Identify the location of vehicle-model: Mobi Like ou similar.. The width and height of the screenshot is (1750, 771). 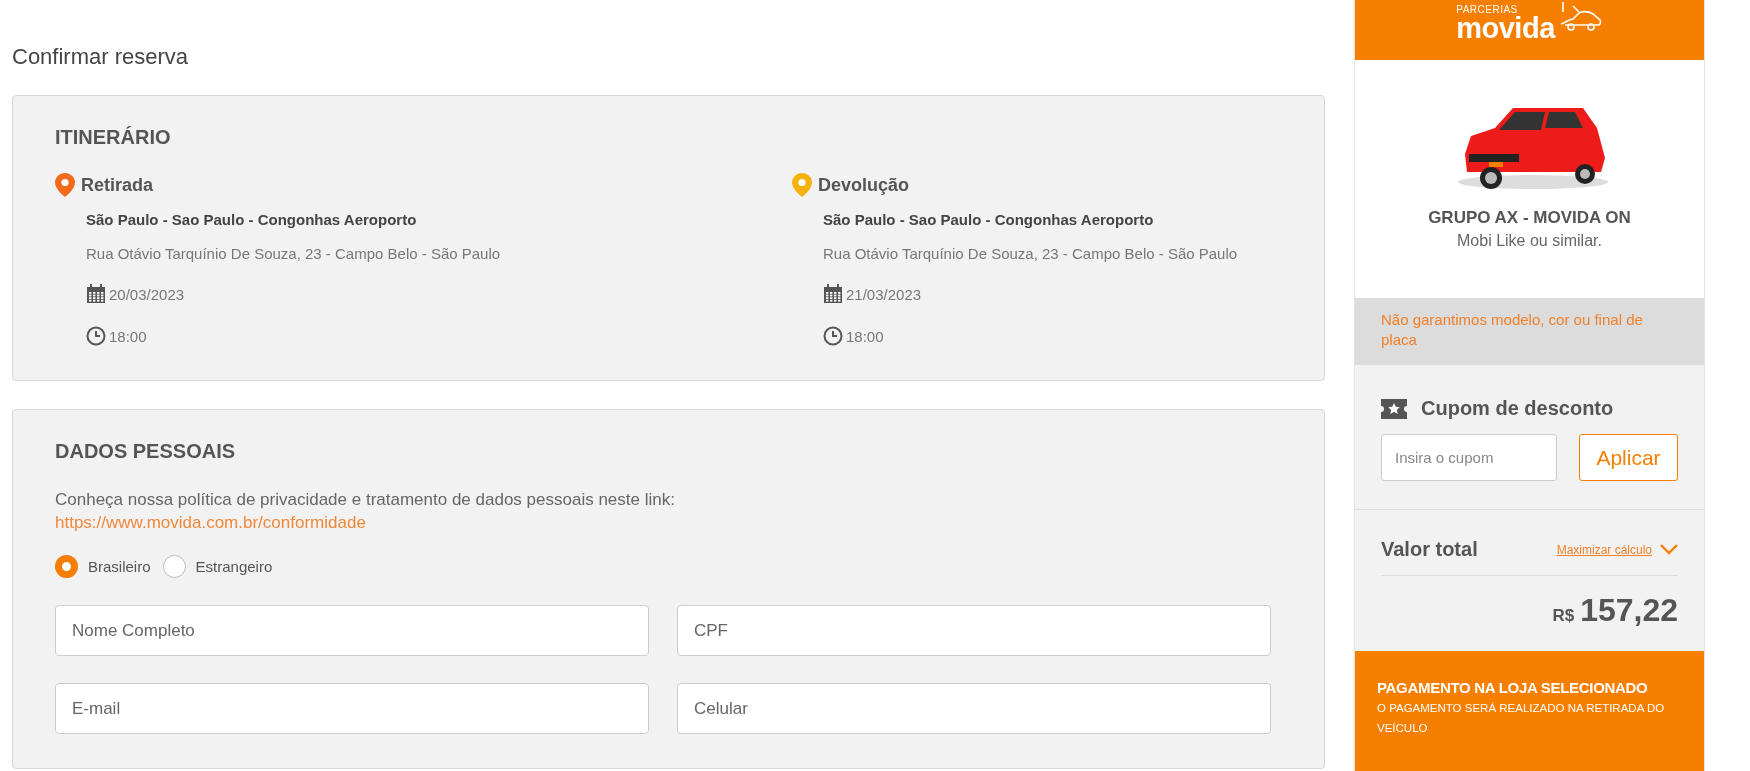
(1529, 241).